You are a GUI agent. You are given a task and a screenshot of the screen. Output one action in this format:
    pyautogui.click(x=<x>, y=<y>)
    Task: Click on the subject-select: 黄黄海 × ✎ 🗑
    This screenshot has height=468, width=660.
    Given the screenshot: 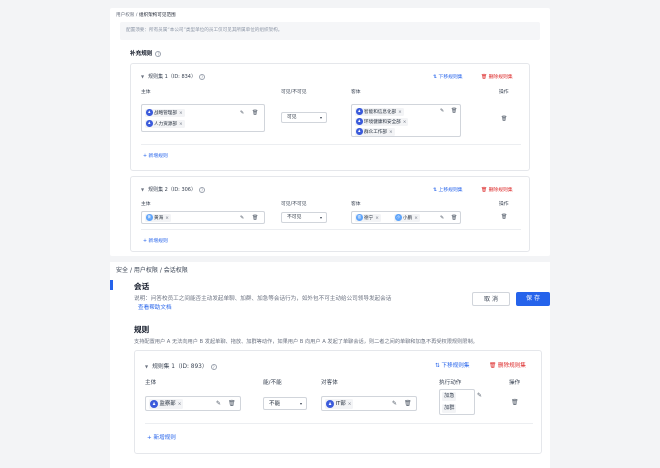 What is the action you would take?
    pyautogui.click(x=203, y=217)
    